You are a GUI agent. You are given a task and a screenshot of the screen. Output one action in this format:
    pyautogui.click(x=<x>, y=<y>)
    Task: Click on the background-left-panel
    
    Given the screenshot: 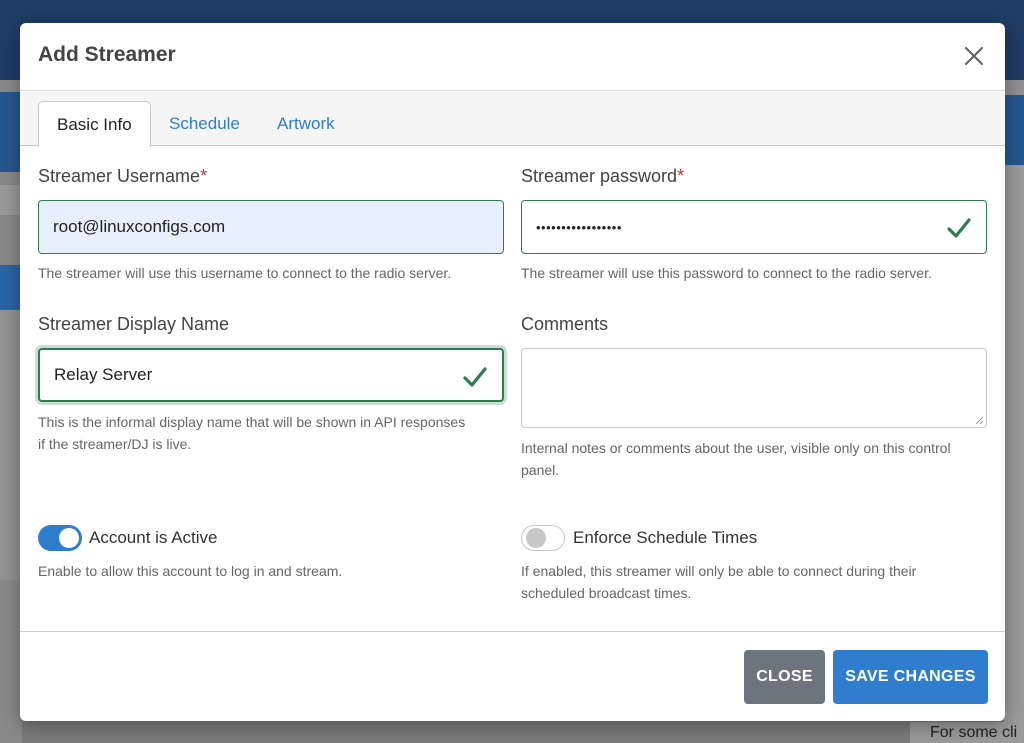 What is the action you would take?
    pyautogui.click(x=11, y=411)
    